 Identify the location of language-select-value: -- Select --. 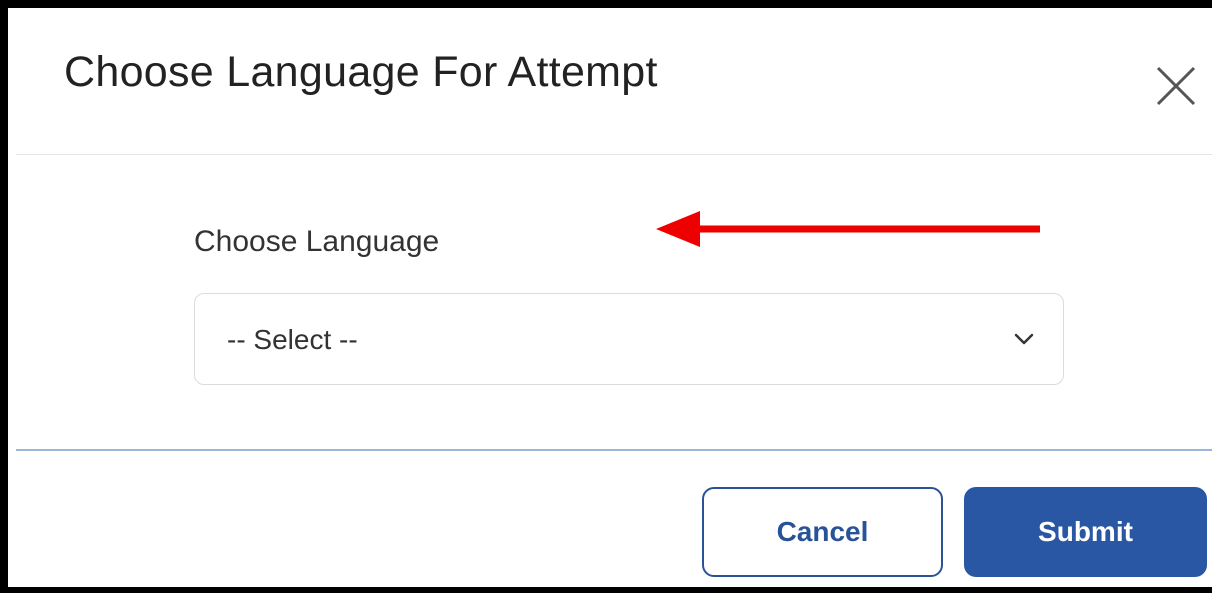
(292, 339).